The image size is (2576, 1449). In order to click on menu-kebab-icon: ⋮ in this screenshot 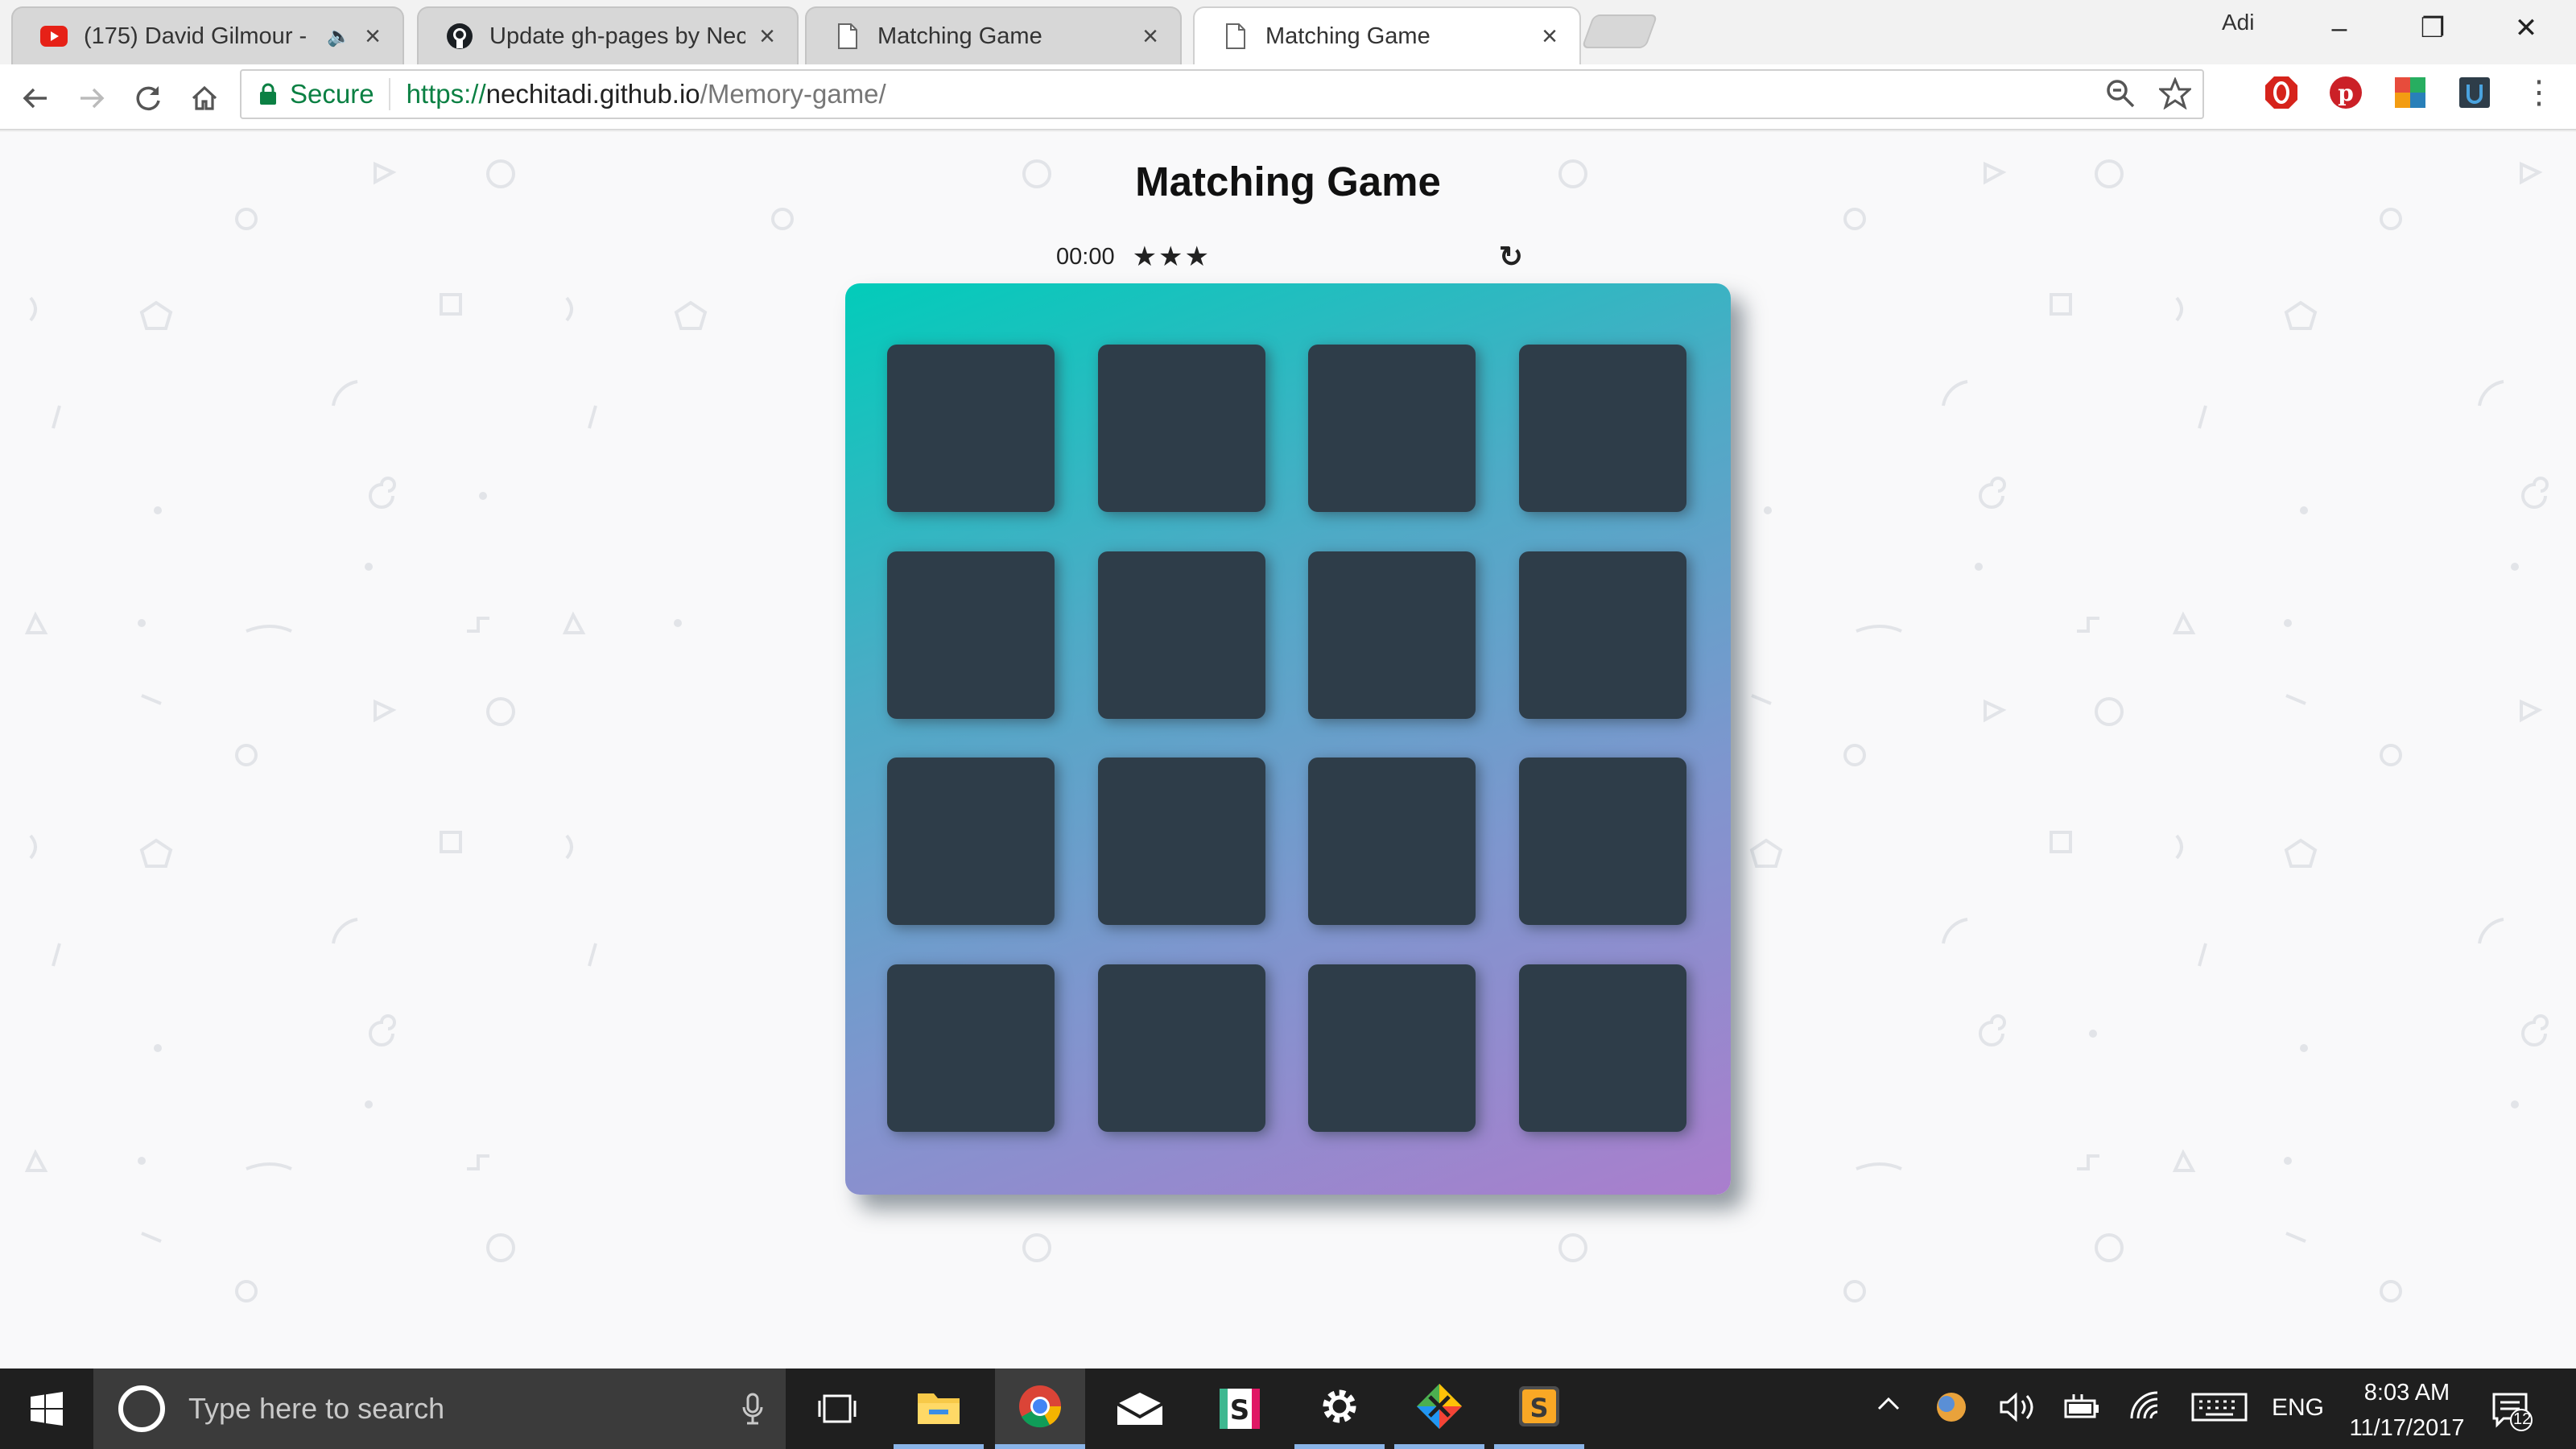, I will do `click(2539, 92)`.